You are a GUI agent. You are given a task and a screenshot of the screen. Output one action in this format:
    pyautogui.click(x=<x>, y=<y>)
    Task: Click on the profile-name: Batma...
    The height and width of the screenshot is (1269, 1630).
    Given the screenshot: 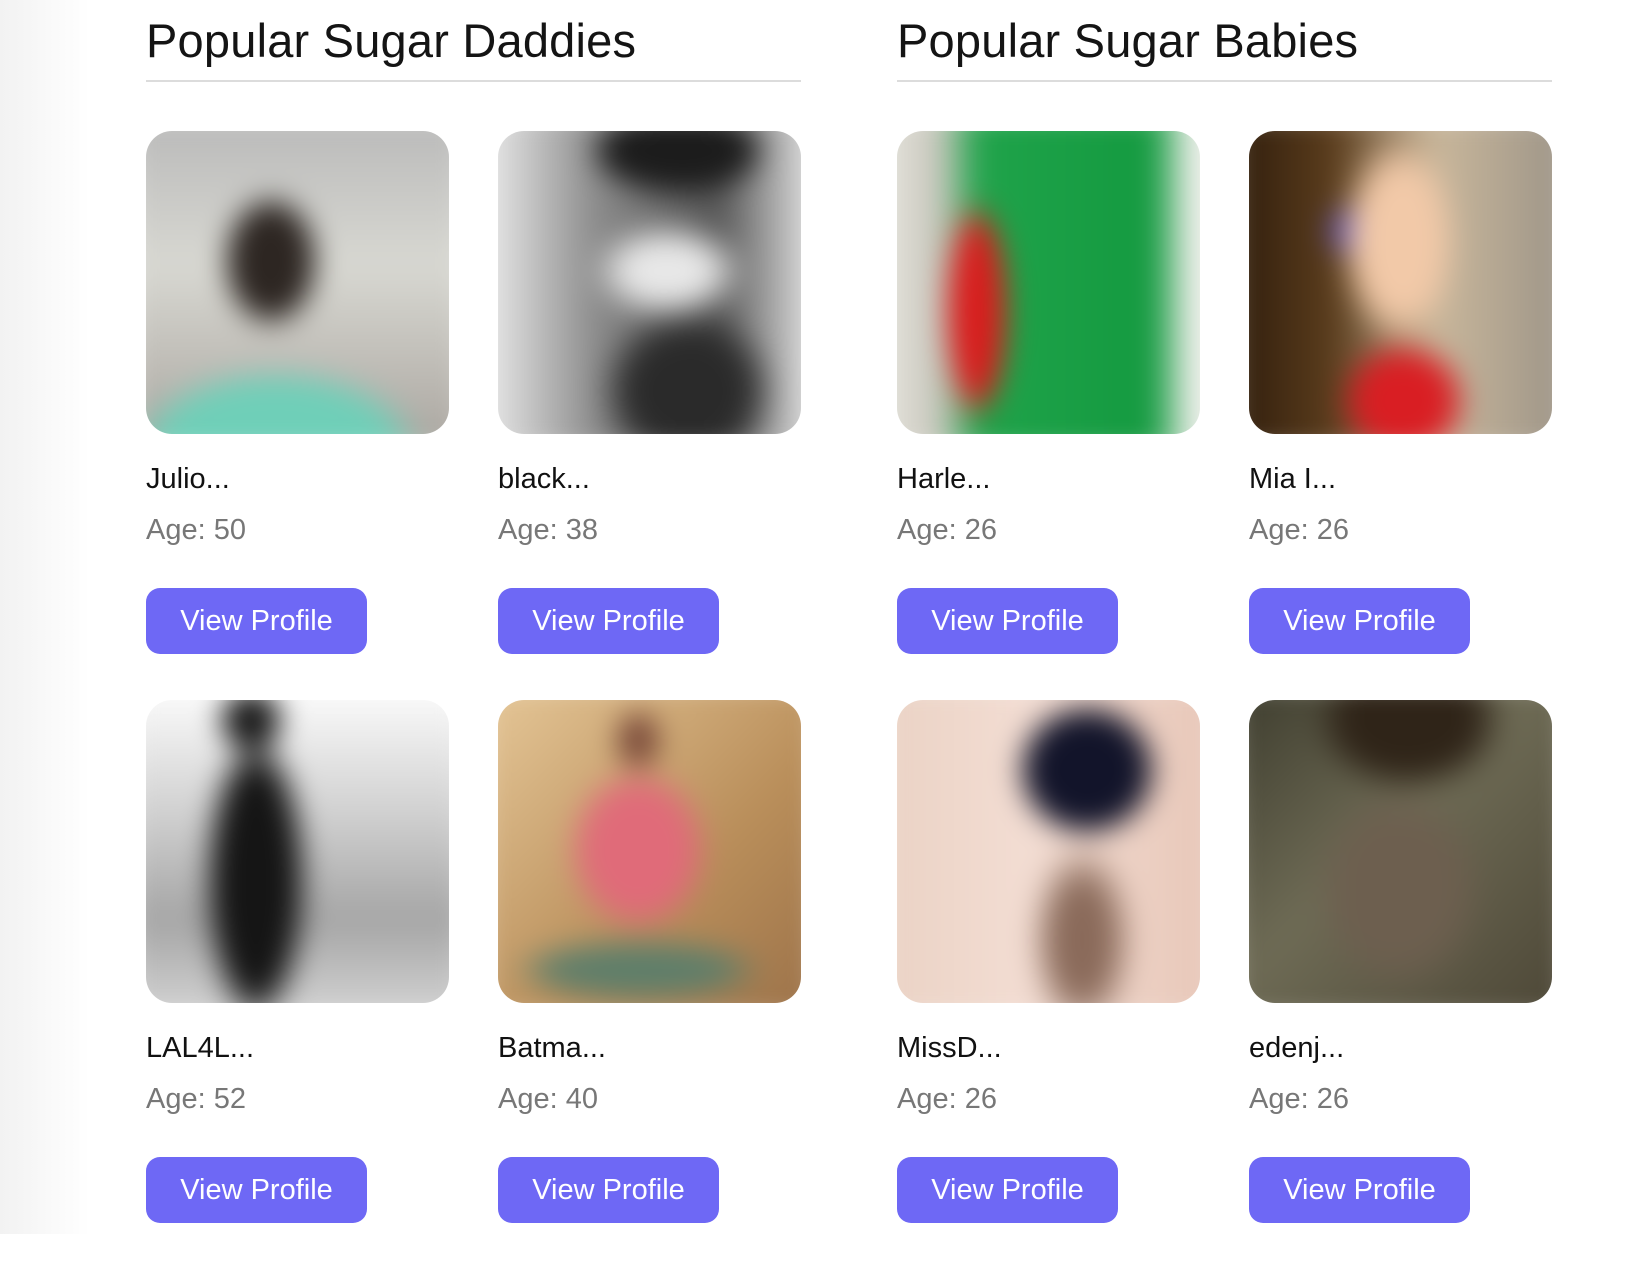 What is the action you would take?
    pyautogui.click(x=552, y=1048)
    